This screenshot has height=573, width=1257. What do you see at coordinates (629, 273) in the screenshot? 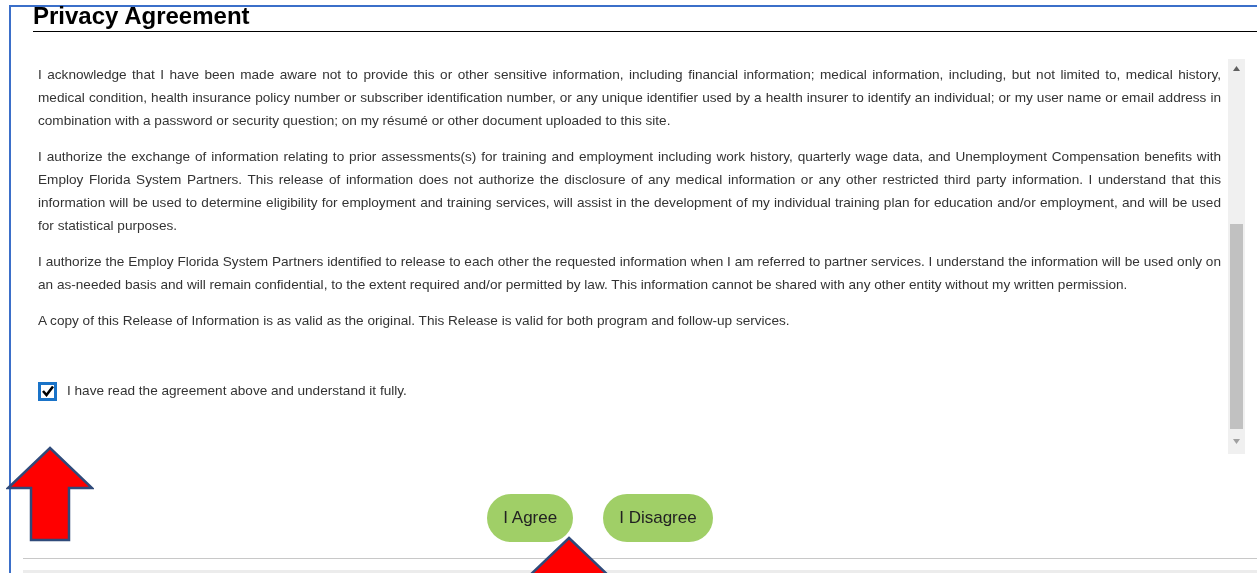
I see `agreement-paragraph: I authorize the Employ Florida System Partners identified to release to each other the requested information when I am referred to partner services. I understand the information will be used only on an as-needed basis and will remain confidential, to the extent required and/or permitted by law. This information cannot be shared with any other entity without my written permission.` at bounding box center [629, 273].